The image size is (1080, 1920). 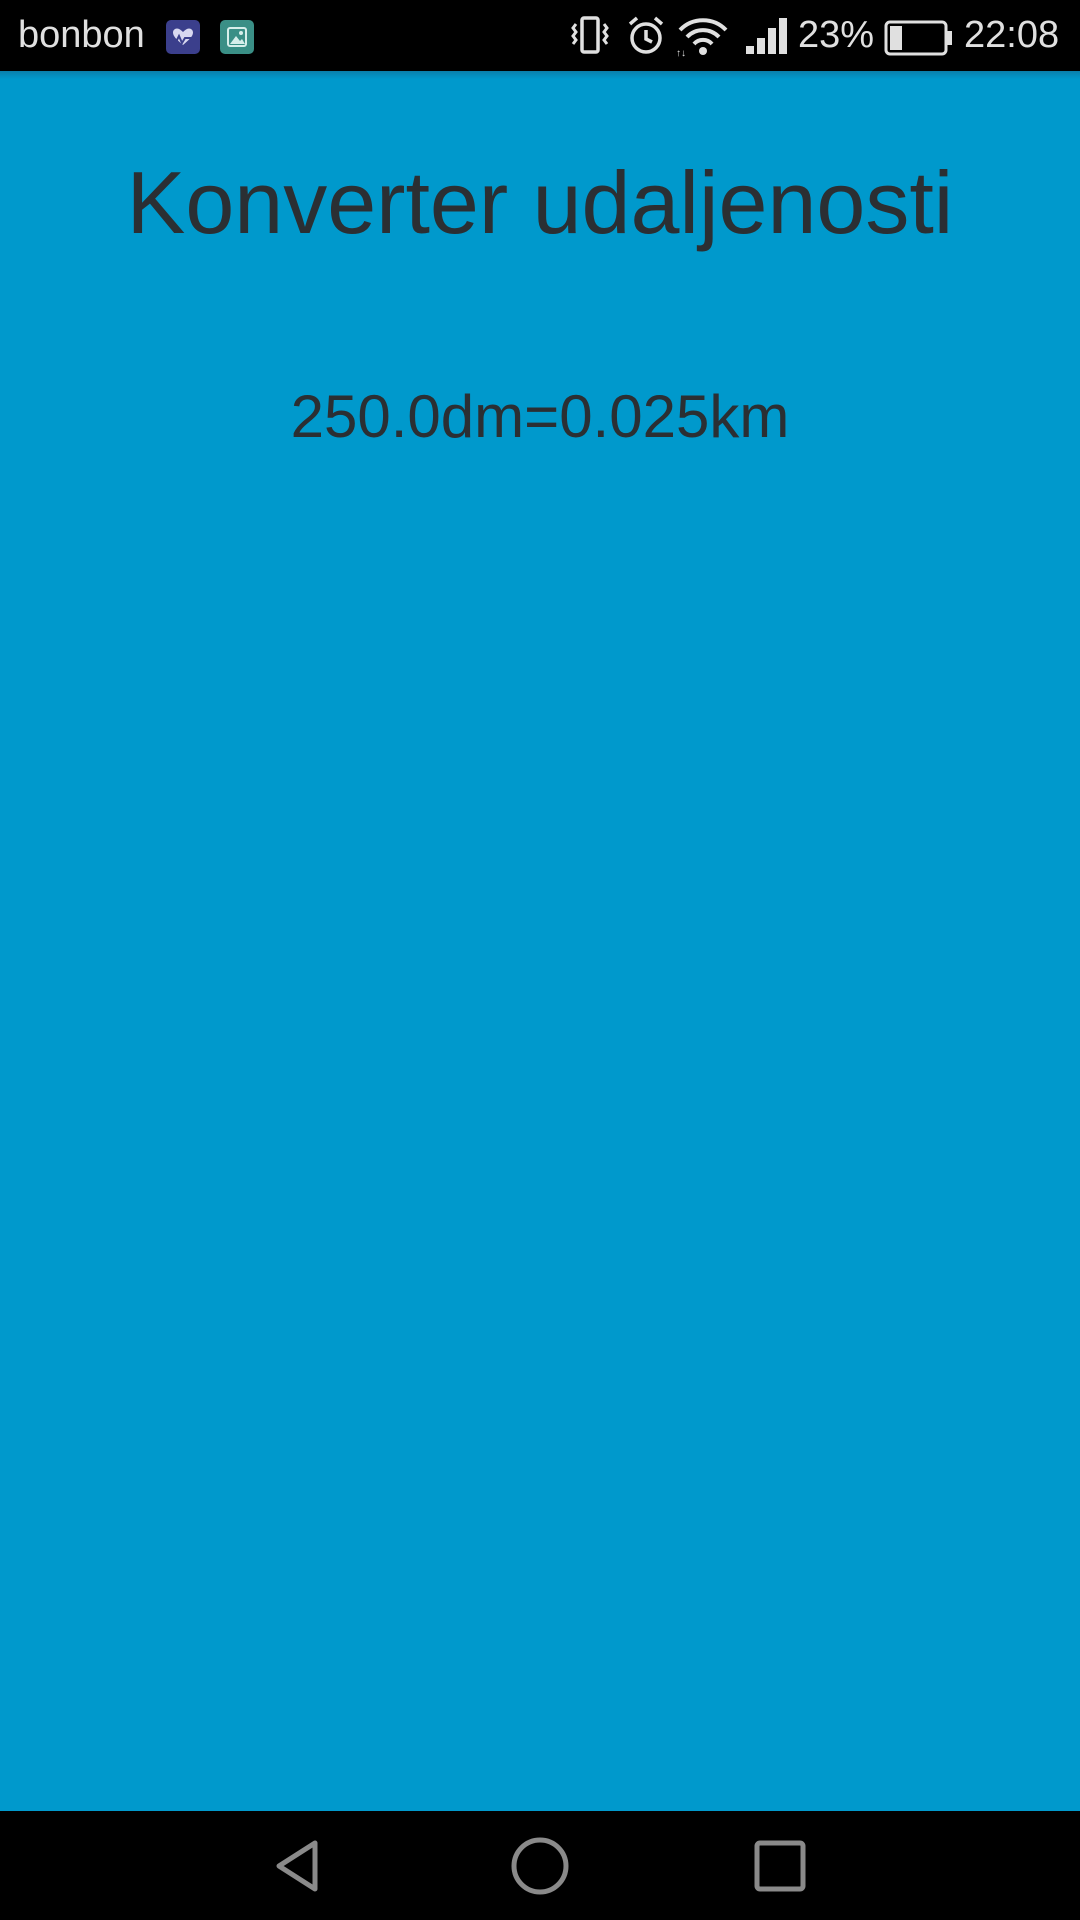 I want to click on page-title: Konverter udaljenosti, so click(x=540, y=202).